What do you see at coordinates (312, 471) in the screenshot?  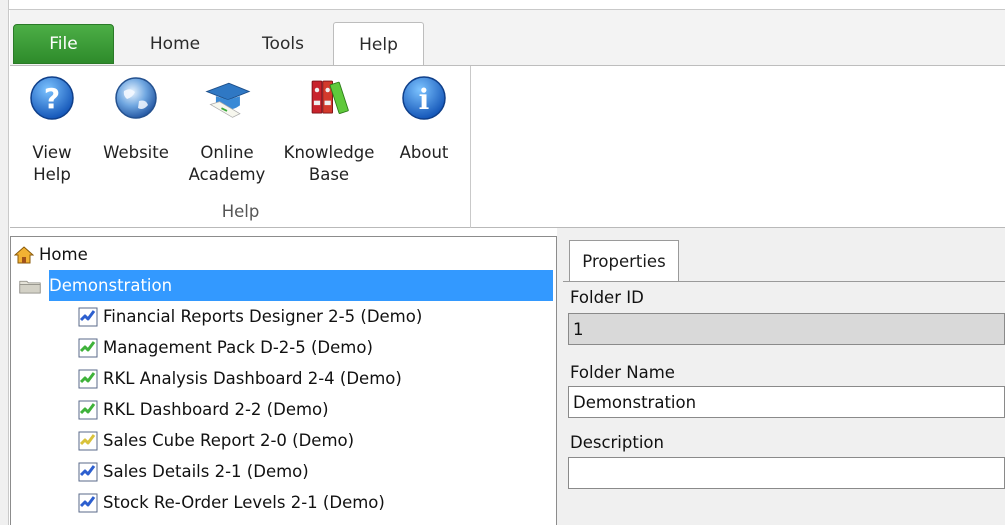 I see `tree-item-report: Sales Details 2-1 (Demo)` at bounding box center [312, 471].